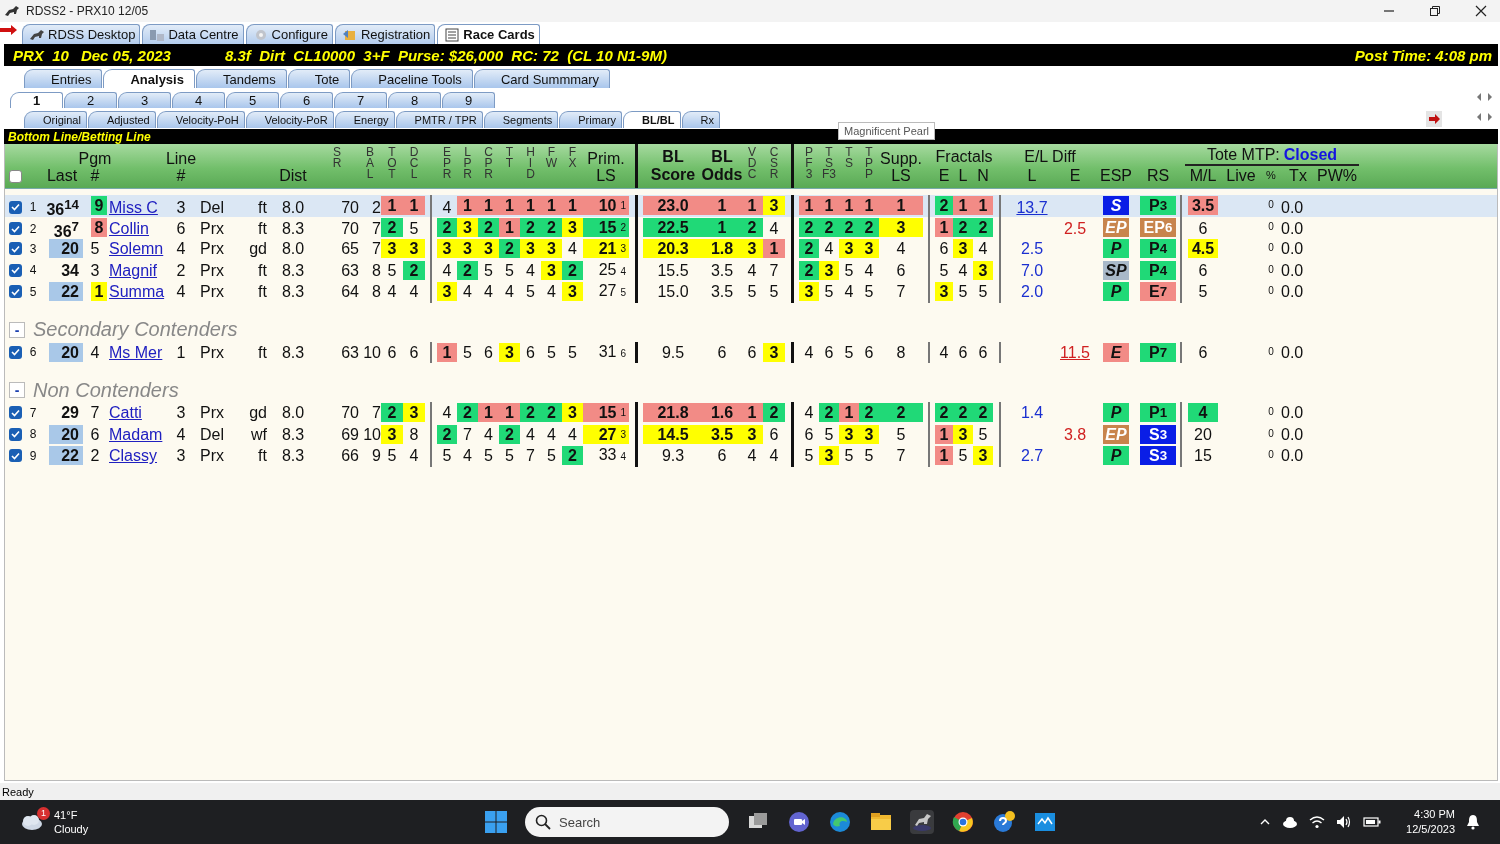 Image resolution: width=1500 pixels, height=844 pixels. What do you see at coordinates (337, 158) in the screenshot?
I see `column-header: S R` at bounding box center [337, 158].